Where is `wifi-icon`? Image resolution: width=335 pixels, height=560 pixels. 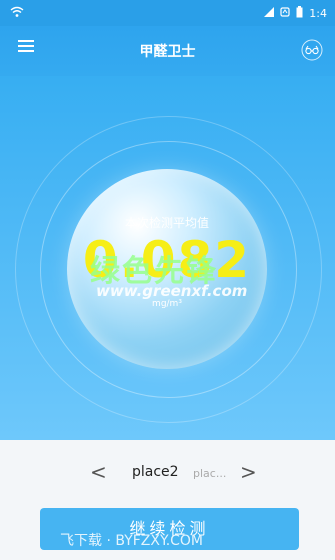
wifi-icon is located at coordinates (17, 13).